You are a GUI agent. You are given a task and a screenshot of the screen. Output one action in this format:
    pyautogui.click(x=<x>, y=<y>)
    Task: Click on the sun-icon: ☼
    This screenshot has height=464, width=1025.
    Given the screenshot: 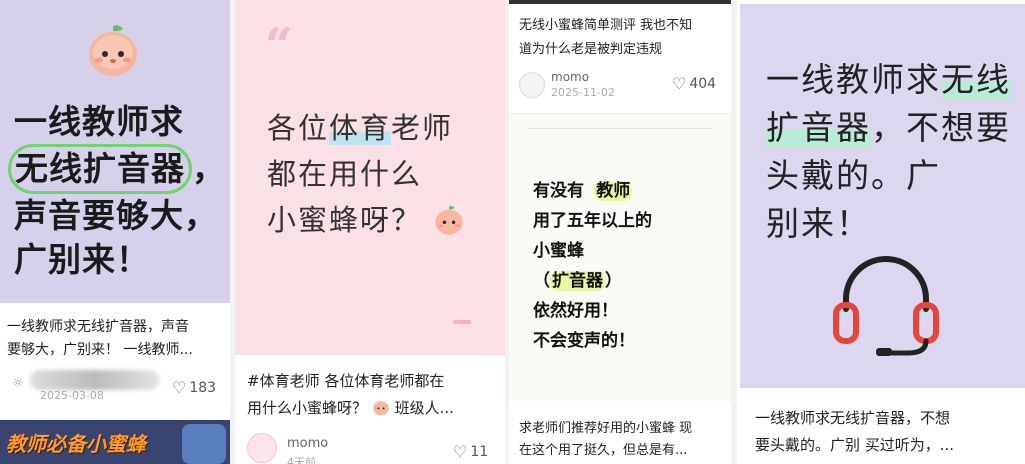 What is the action you would take?
    pyautogui.click(x=18, y=383)
    